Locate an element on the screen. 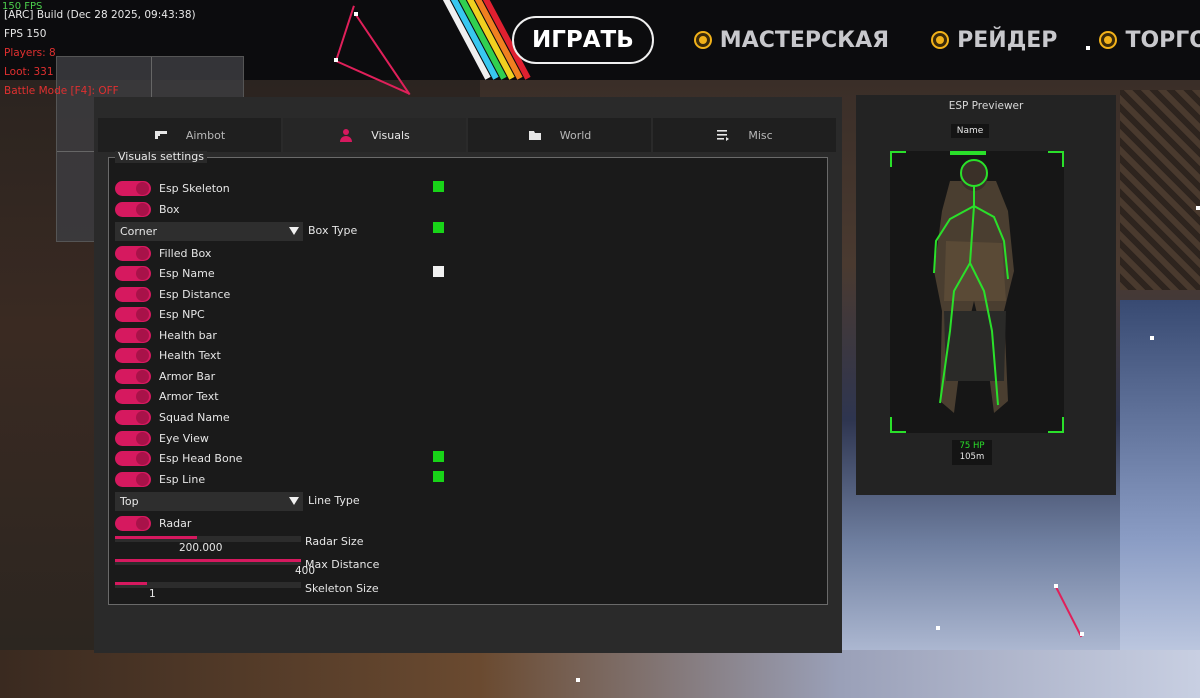 Image resolution: width=1200 pixels, height=698 pixels. max-distance-slider is located at coordinates (208, 562).